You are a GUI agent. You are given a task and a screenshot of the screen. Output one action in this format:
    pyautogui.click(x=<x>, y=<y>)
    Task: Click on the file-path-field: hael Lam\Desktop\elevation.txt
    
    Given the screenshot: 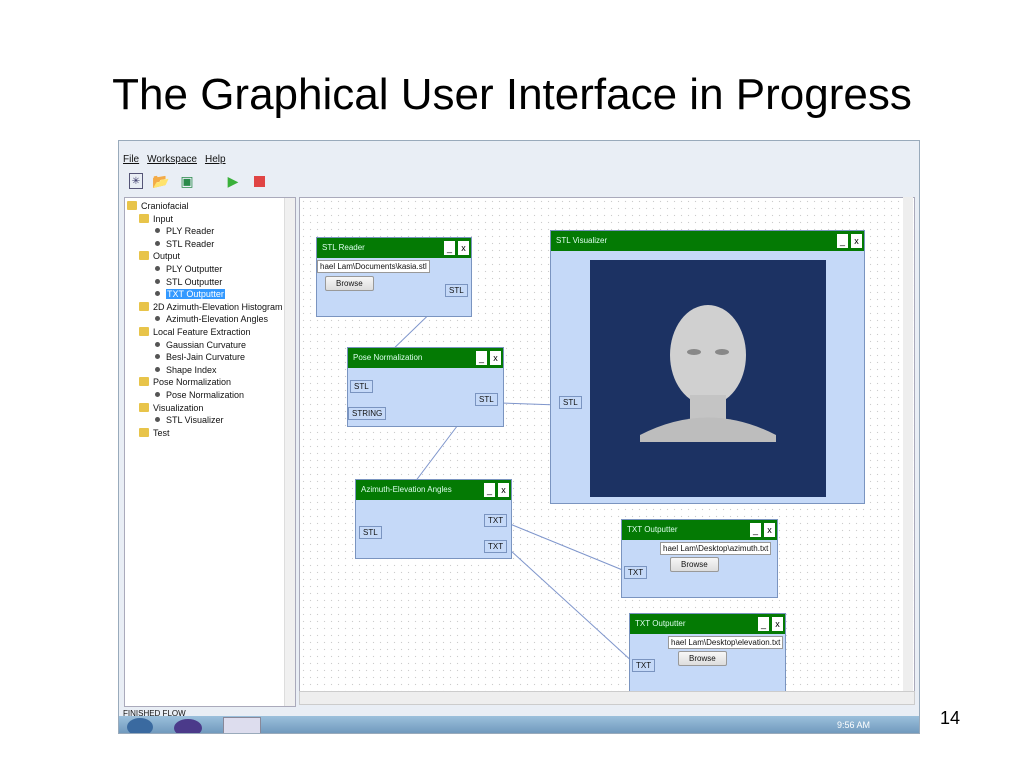 What is the action you would take?
    pyautogui.click(x=726, y=642)
    